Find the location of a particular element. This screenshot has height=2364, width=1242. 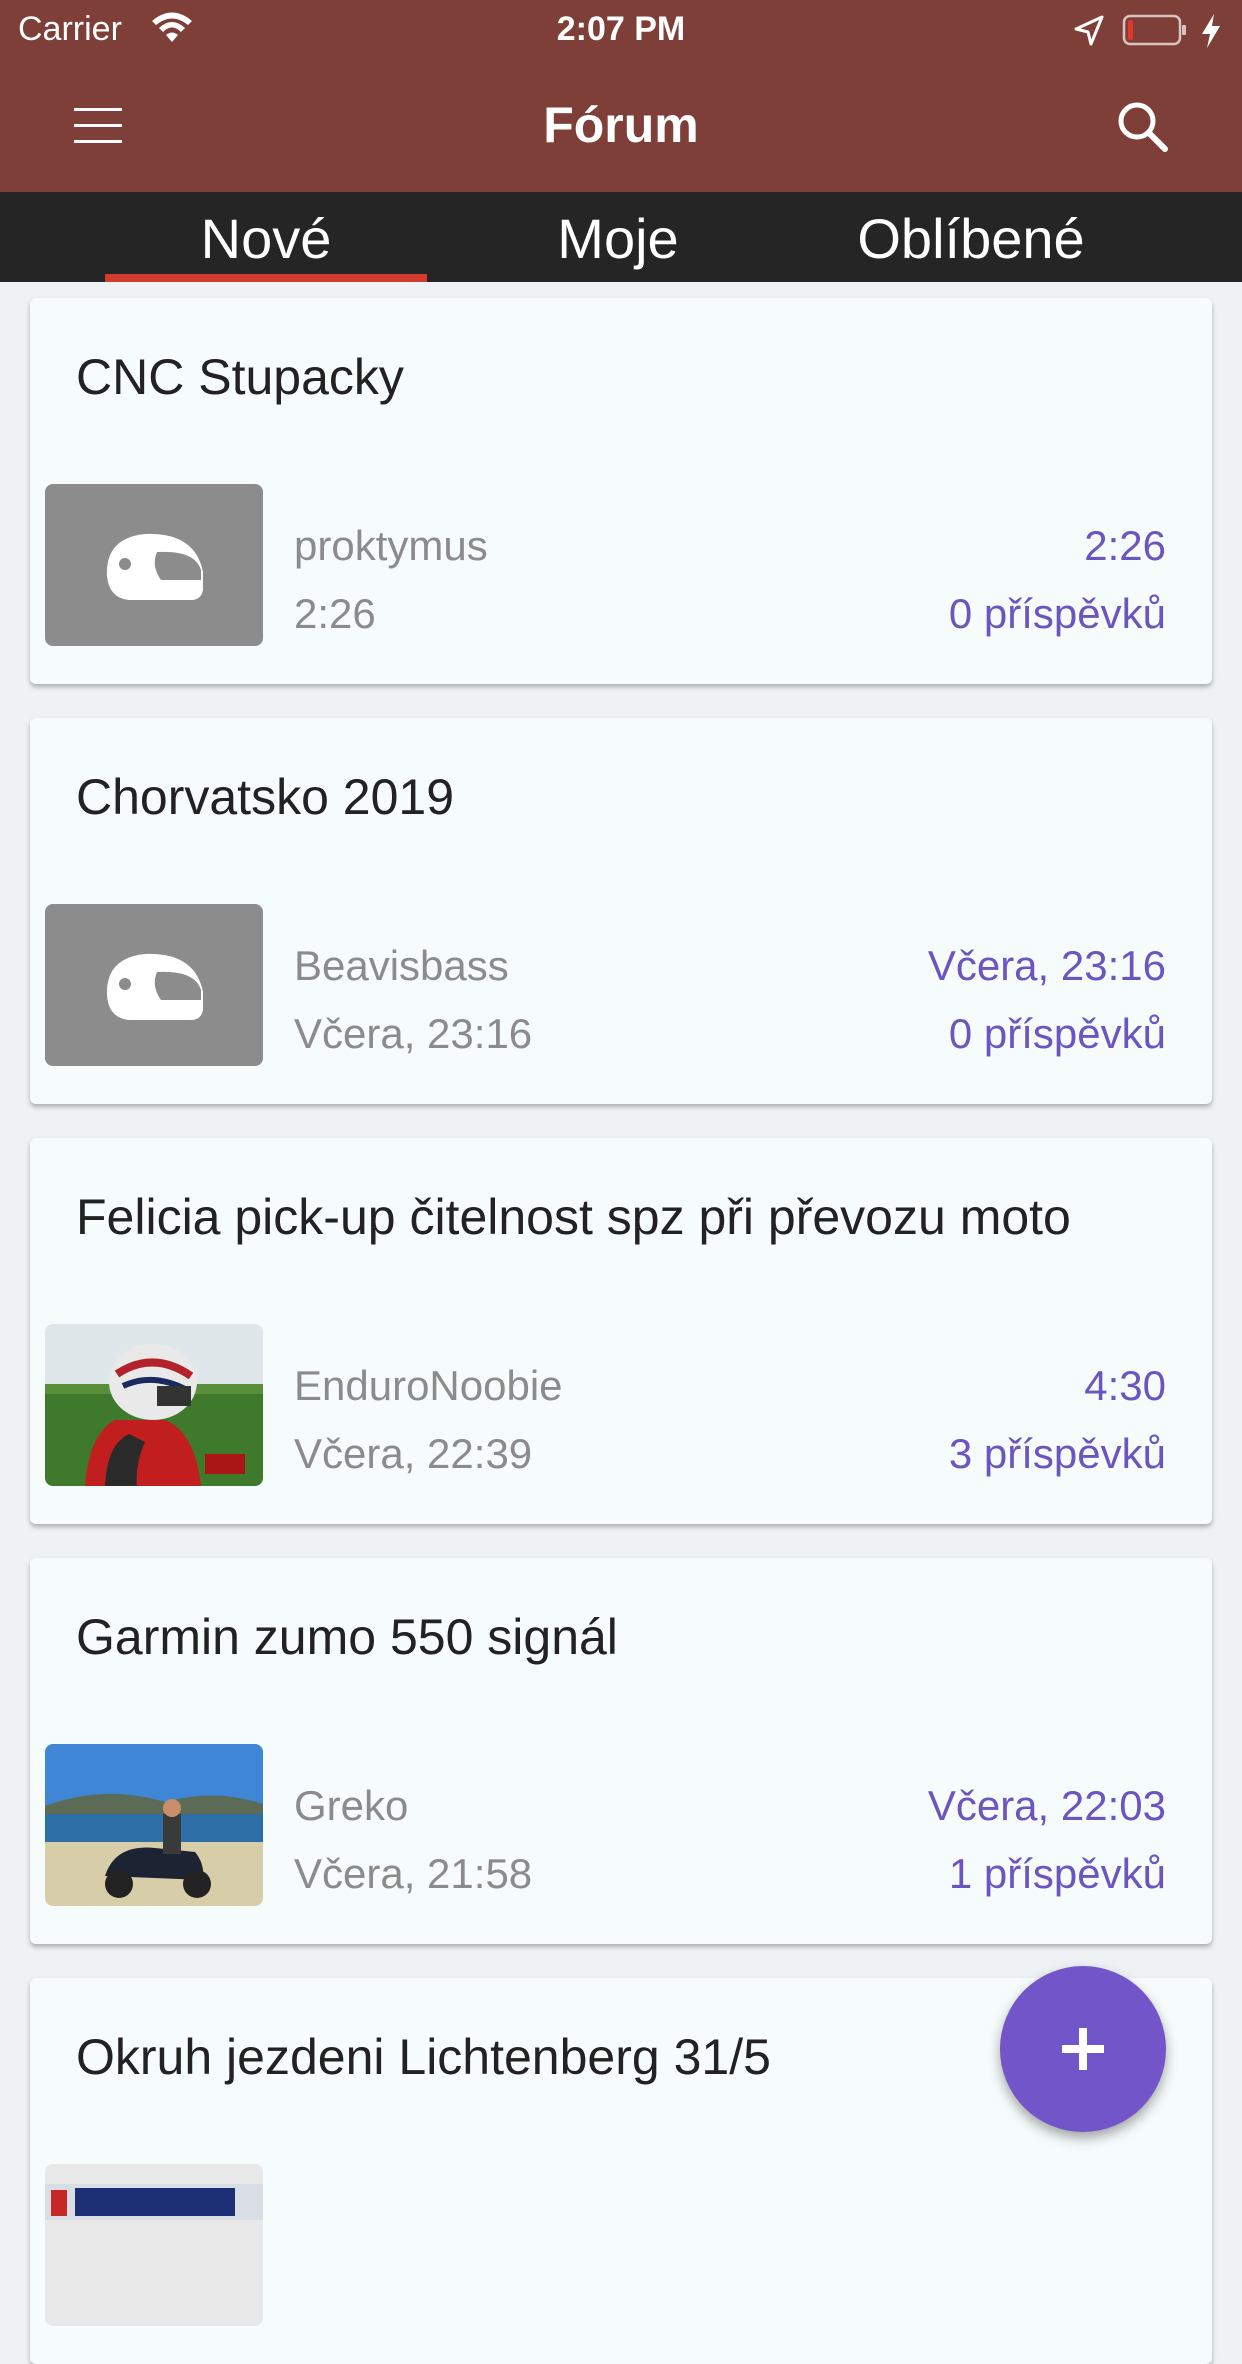

tab-nove: Nové is located at coordinates (266, 238).